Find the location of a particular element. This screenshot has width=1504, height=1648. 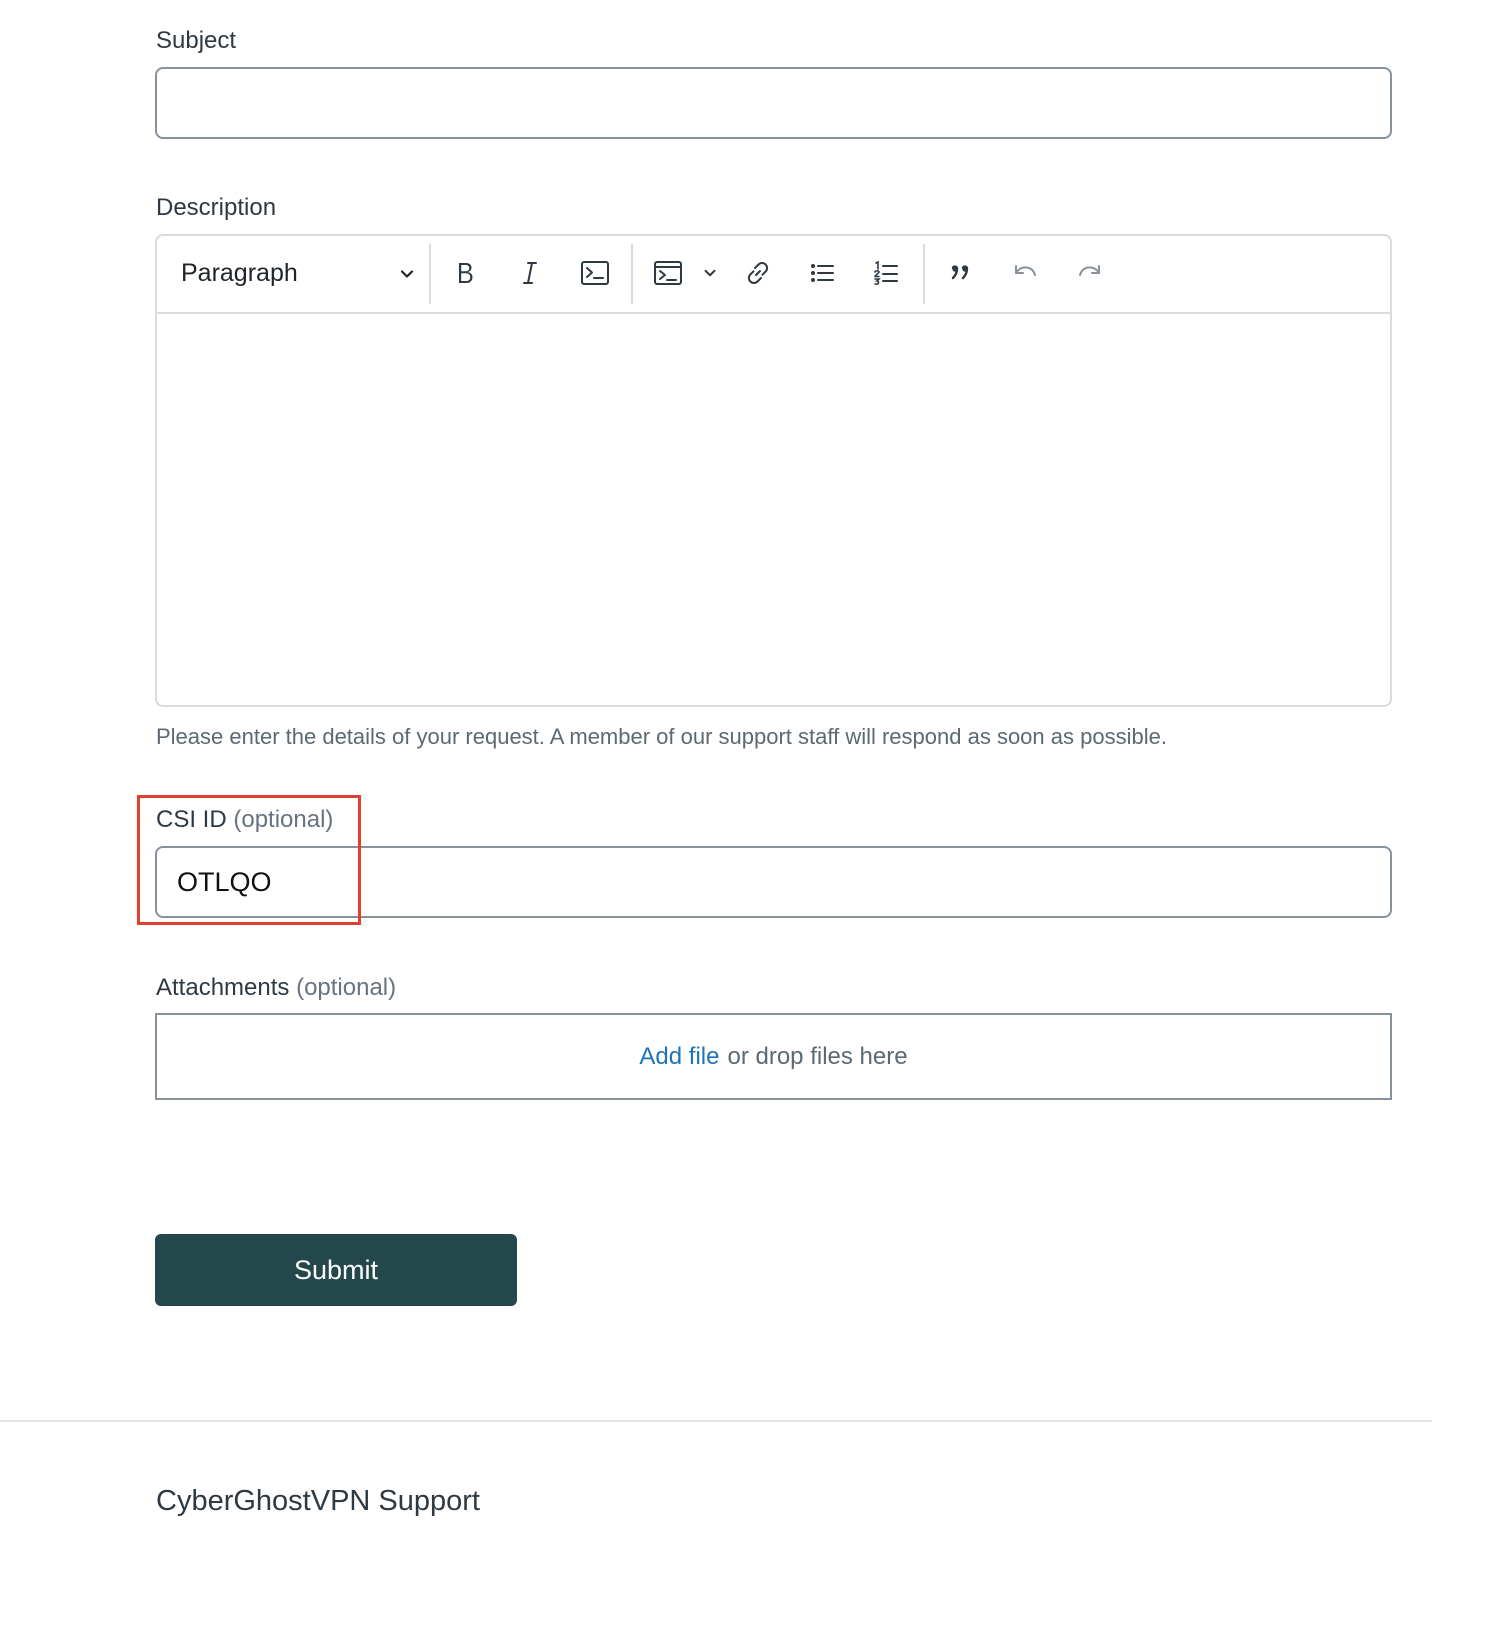

footer-divider is located at coordinates (716, 1421).